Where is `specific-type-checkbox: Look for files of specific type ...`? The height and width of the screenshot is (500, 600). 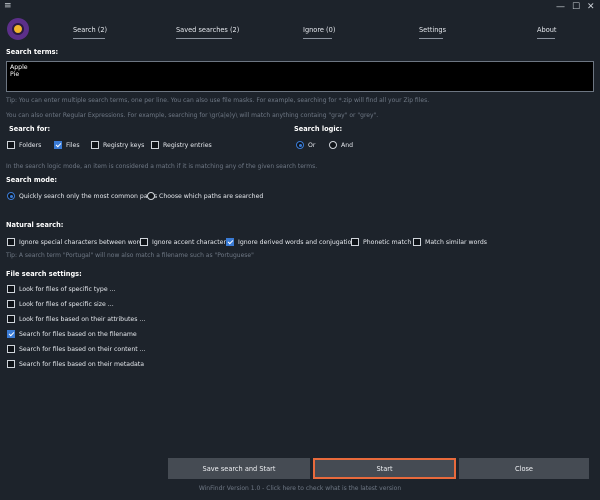
specific-type-checkbox: Look for files of specific type ... is located at coordinates (61, 289).